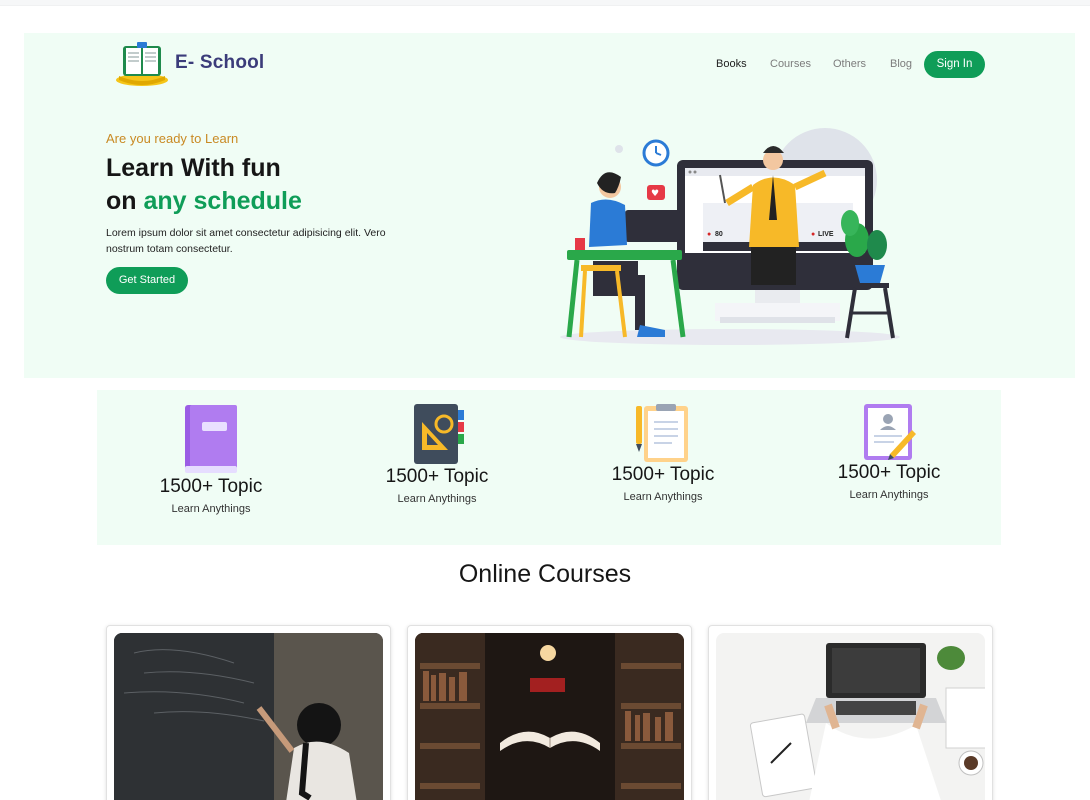 The image size is (1090, 800). I want to click on nav-link-courses: Courses, so click(790, 64).